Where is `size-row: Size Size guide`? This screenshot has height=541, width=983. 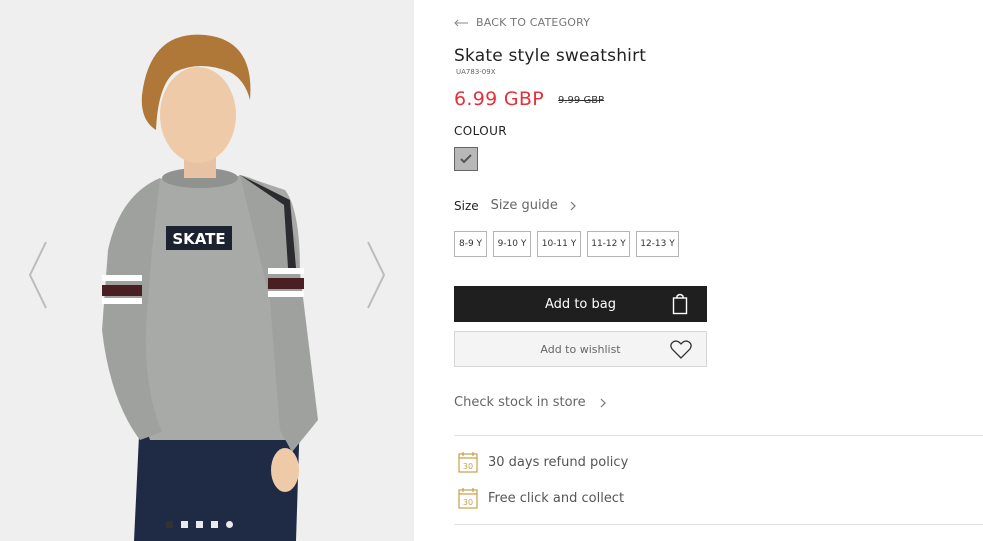 size-row: Size Size guide is located at coordinates (515, 205).